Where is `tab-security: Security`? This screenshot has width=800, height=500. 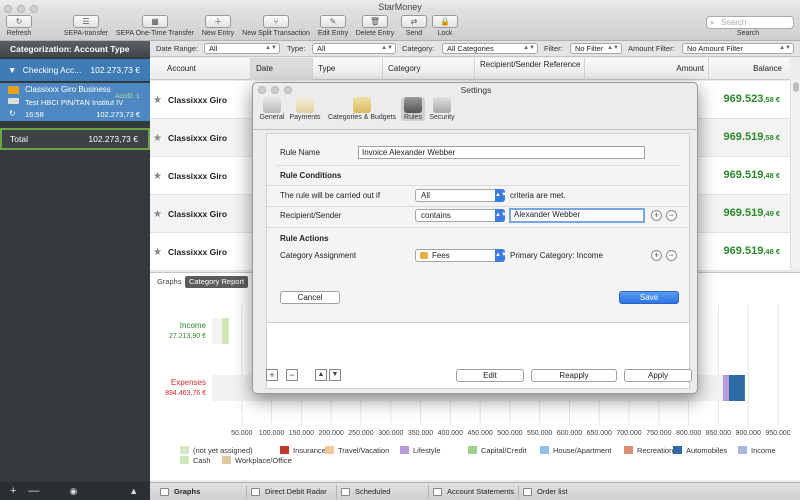 tab-security: Security is located at coordinates (442, 109).